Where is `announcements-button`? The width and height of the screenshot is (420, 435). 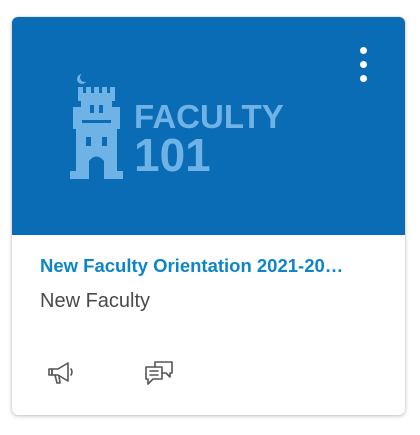 announcements-button is located at coordinates (62, 373).